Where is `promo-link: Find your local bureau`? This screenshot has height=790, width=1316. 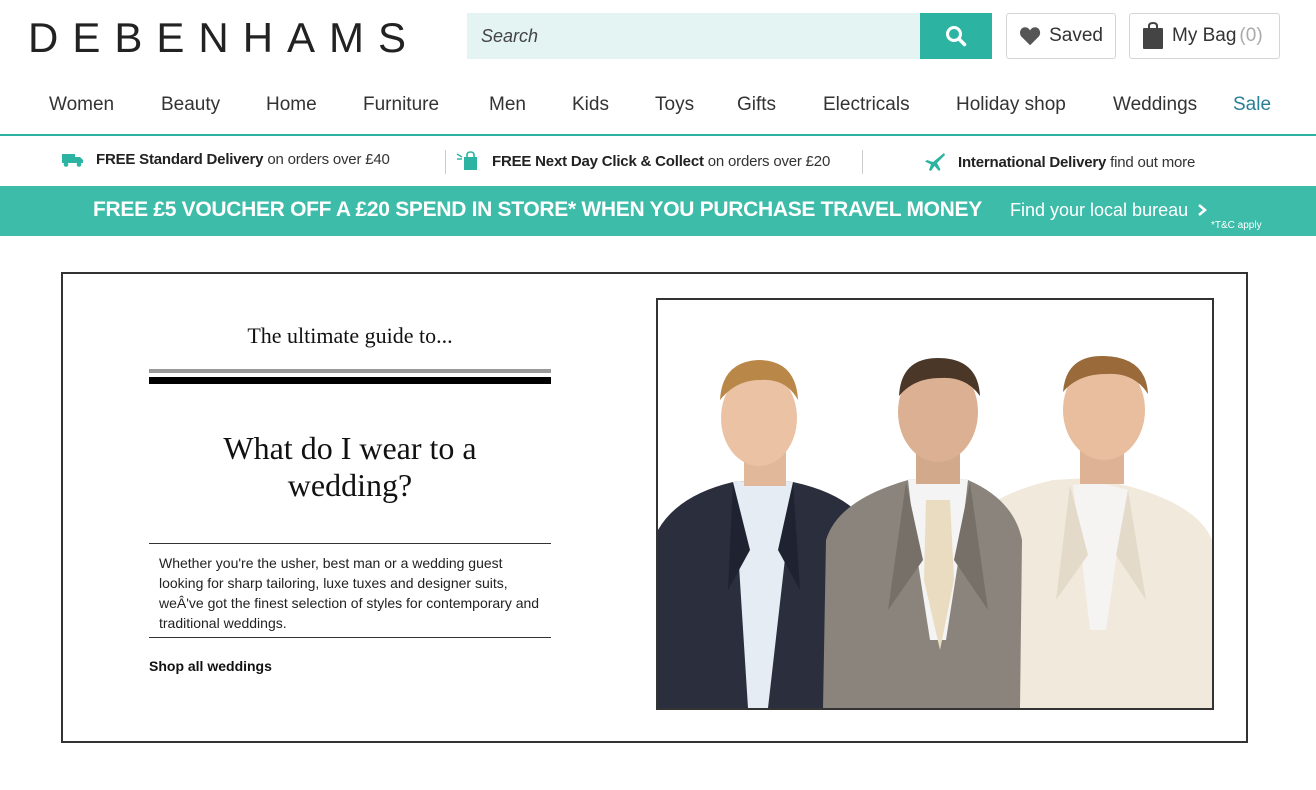
promo-link: Find your local bureau is located at coordinates (1109, 210).